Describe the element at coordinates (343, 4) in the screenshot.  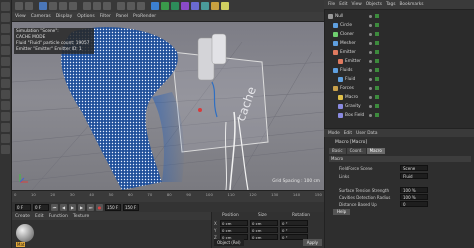
I see `om-menu-edit: Edit` at that location.